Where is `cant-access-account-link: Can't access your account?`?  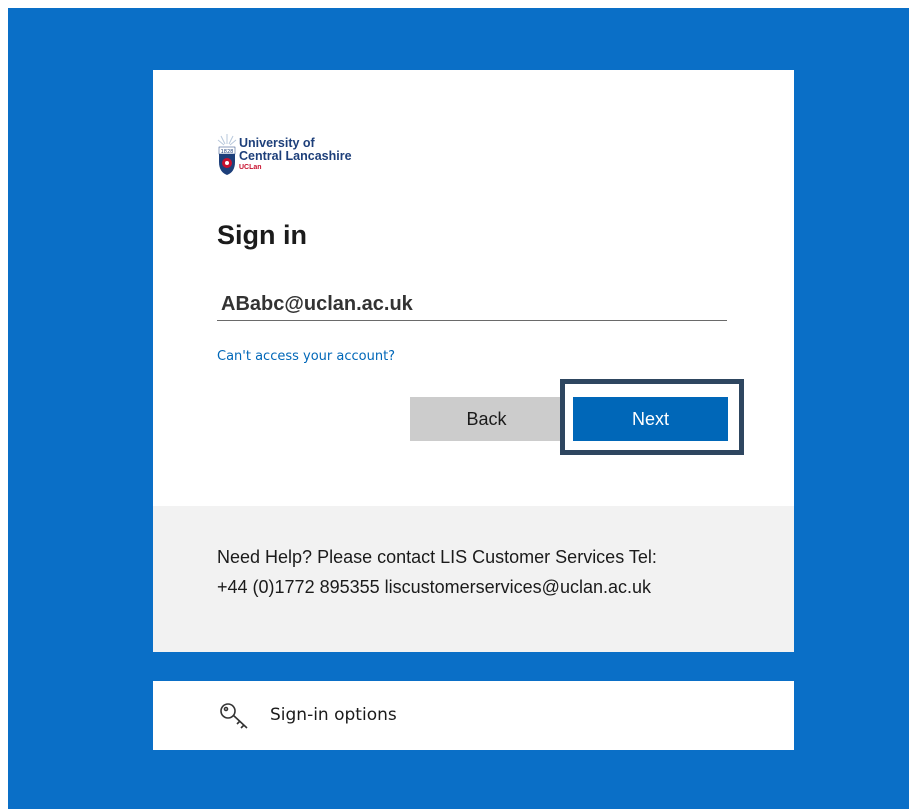
cant-access-account-link: Can't access your account? is located at coordinates (306, 356).